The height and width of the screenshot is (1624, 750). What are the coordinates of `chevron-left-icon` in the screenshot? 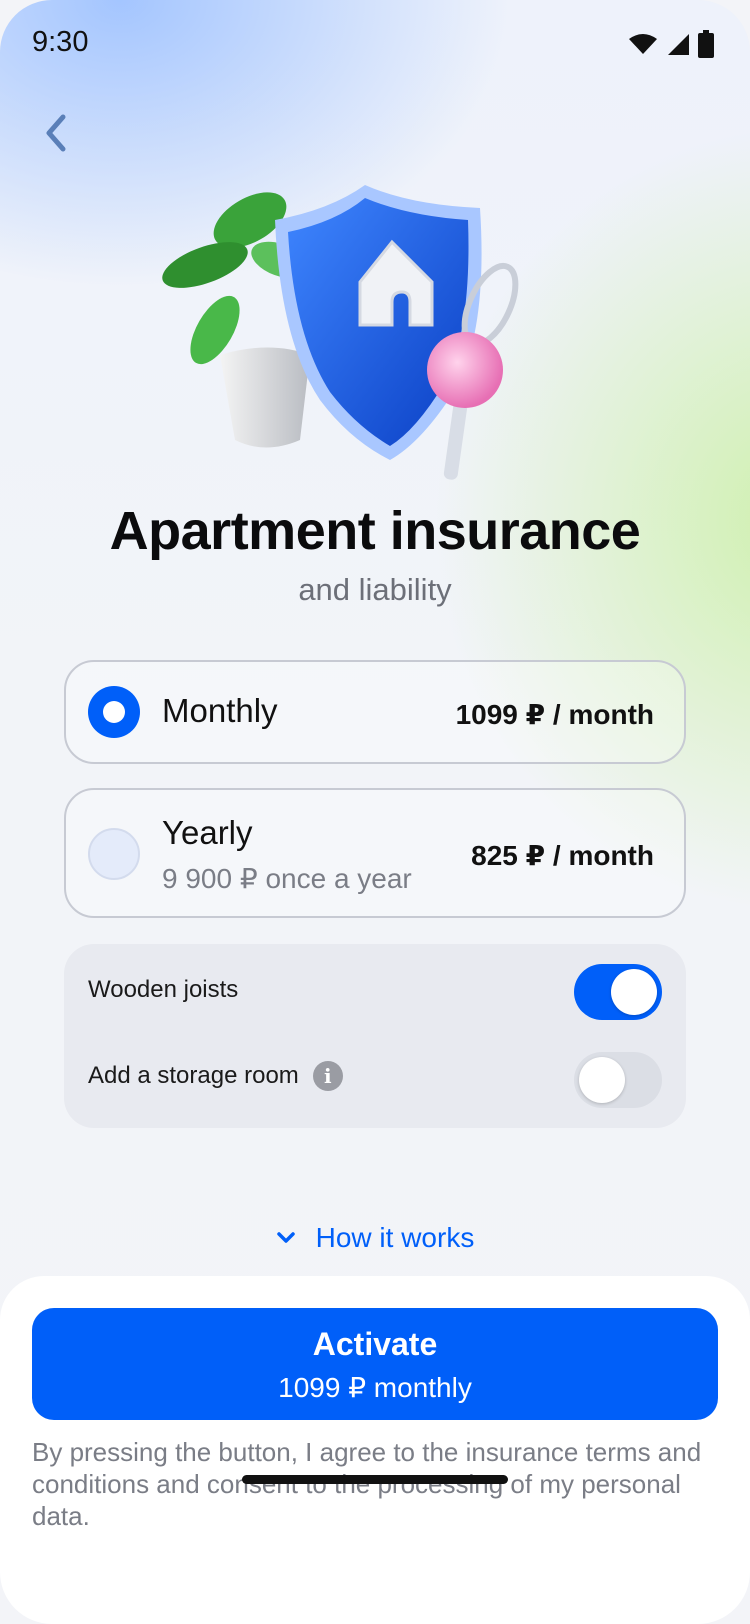 It's located at (56, 133).